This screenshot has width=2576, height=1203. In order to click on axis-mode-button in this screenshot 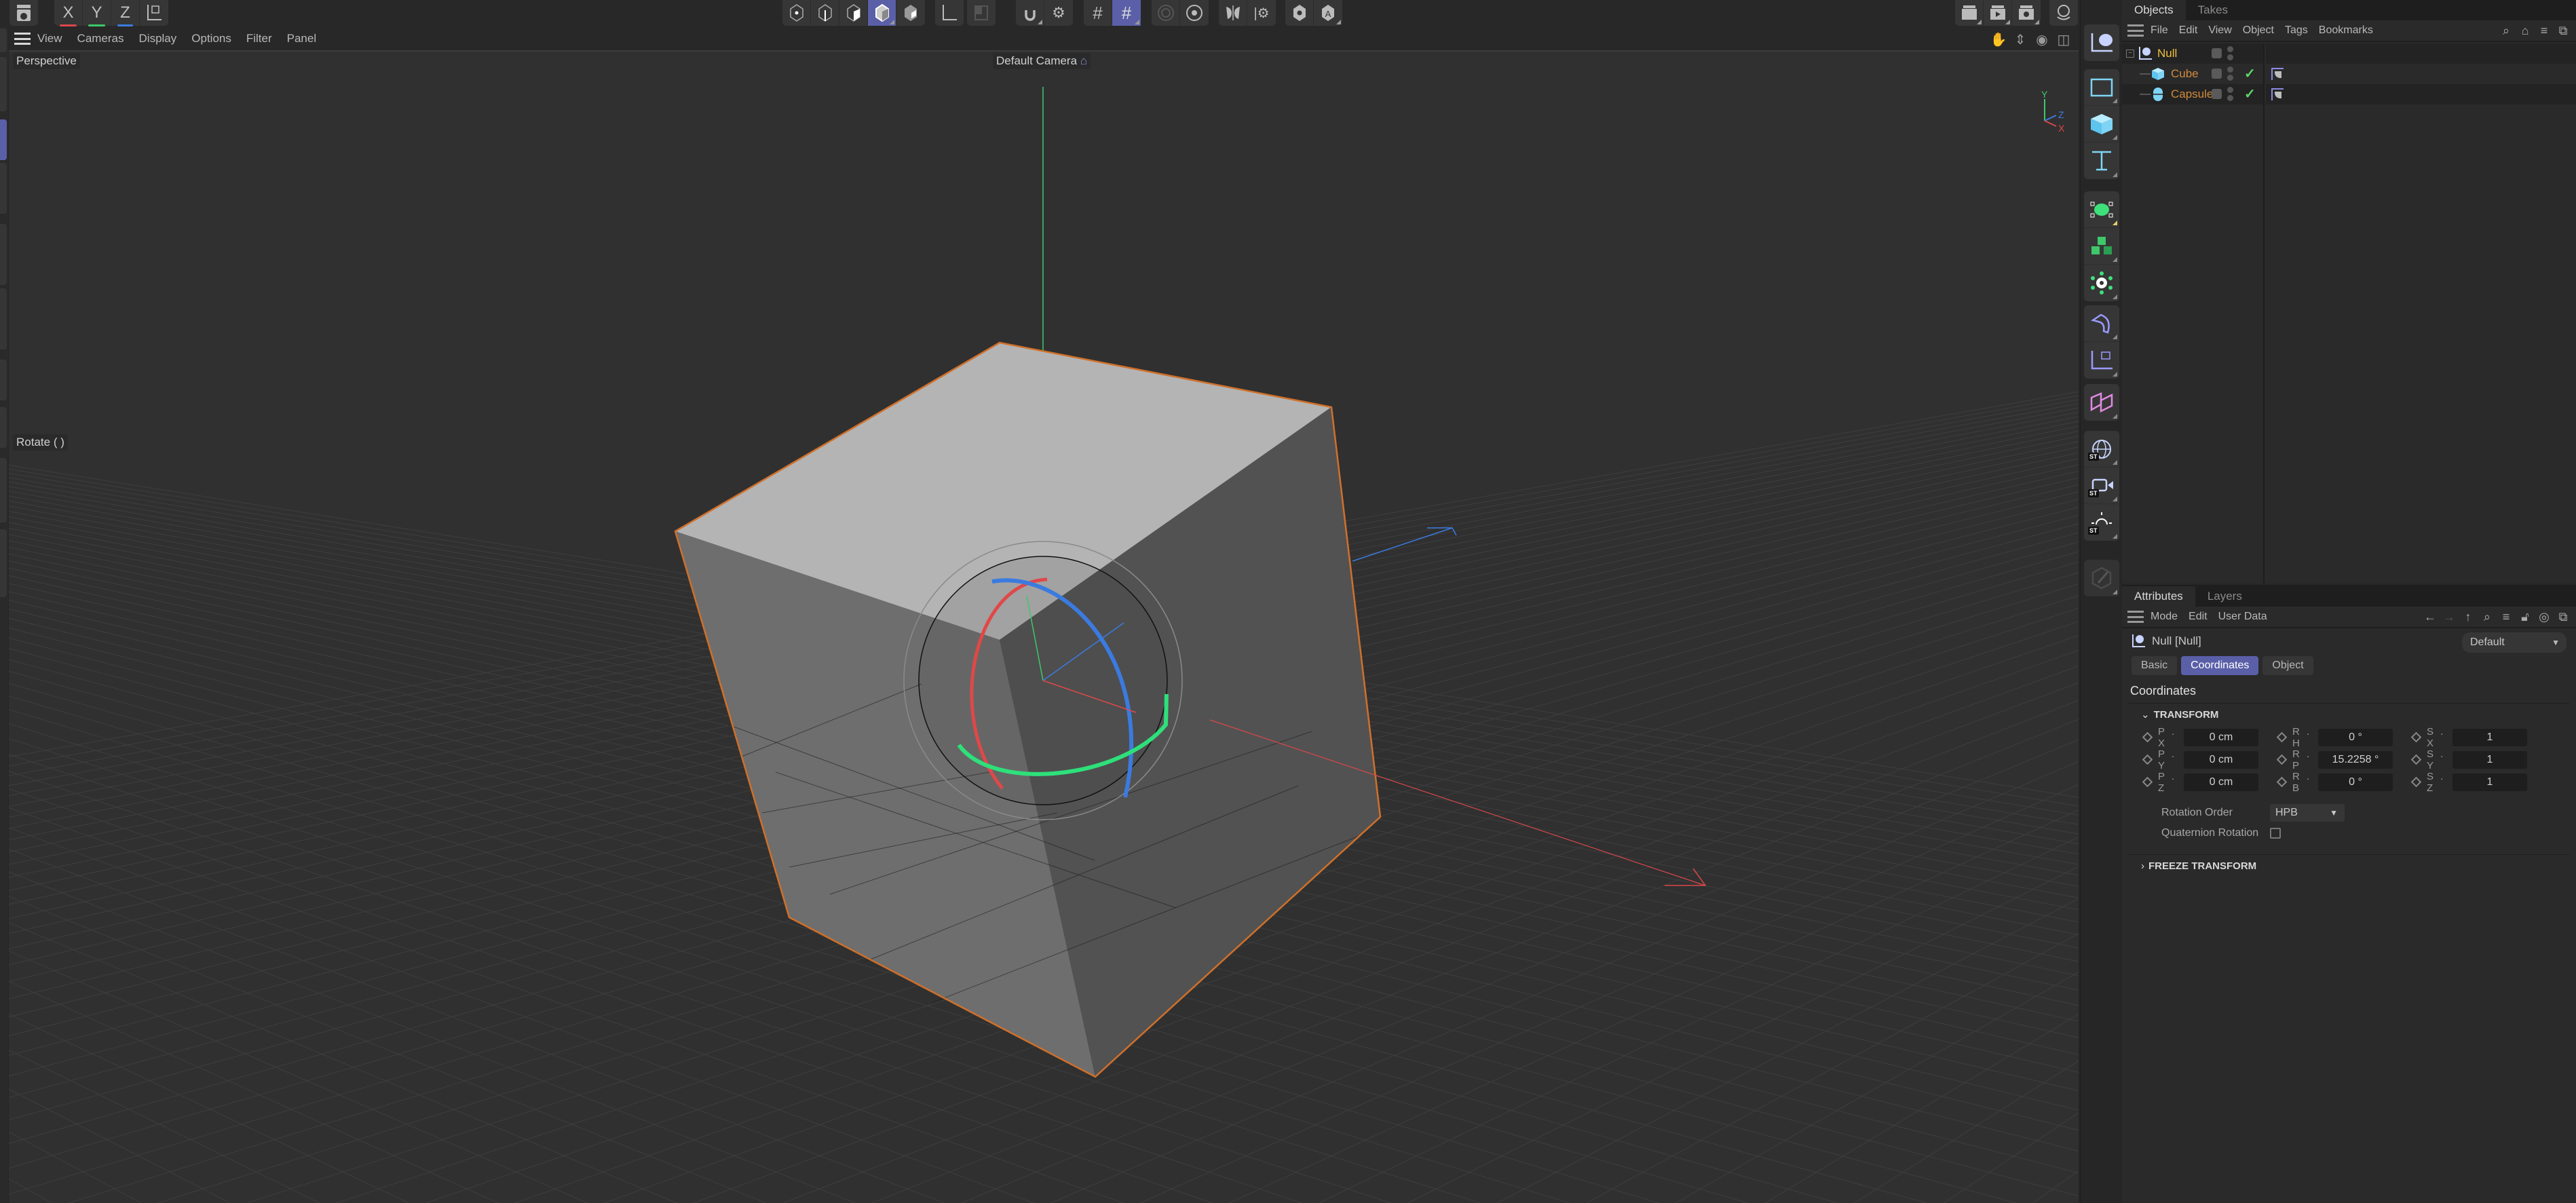, I will do `click(949, 13)`.